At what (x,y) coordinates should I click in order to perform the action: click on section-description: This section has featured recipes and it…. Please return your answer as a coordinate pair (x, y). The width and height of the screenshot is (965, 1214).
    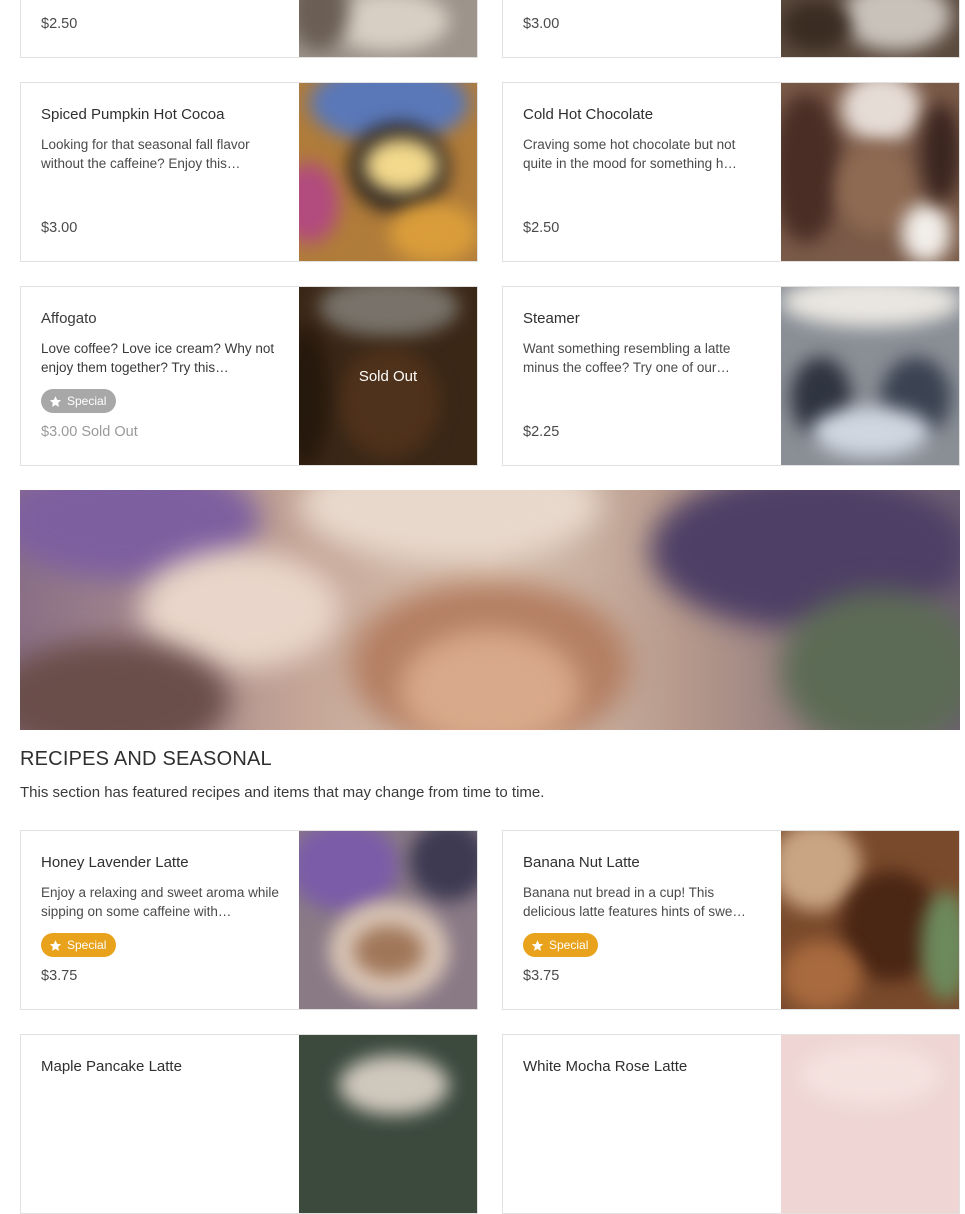
    Looking at the image, I should click on (282, 792).